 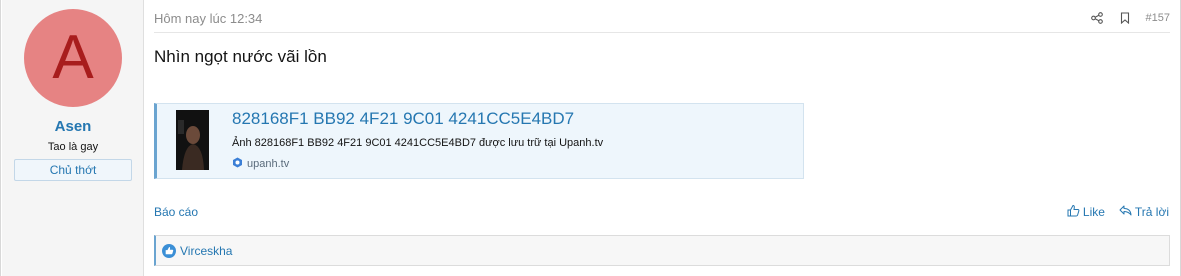 I want to click on reply-label: Trả lời, so click(x=1151, y=212).